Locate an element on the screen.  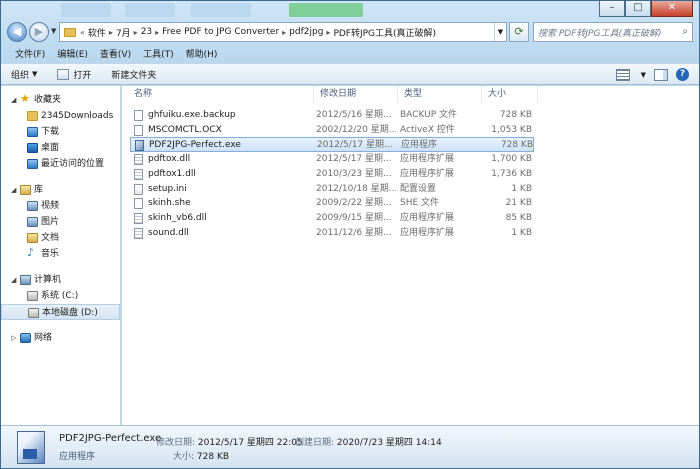
menu-view: 查看(V) is located at coordinates (115, 55).